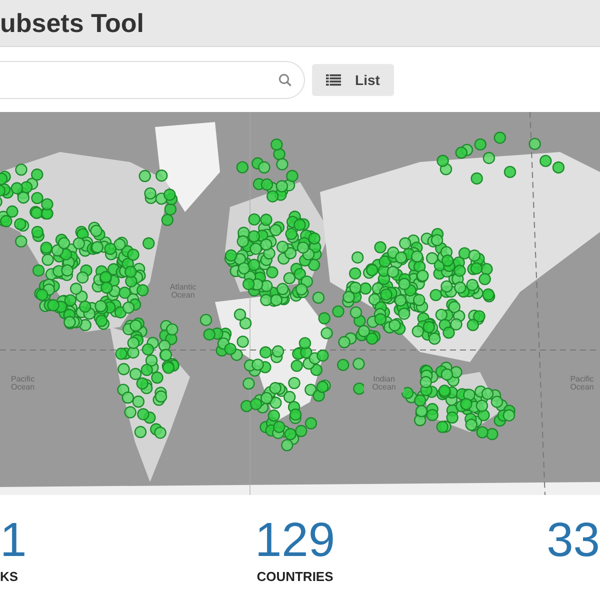 The height and width of the screenshot is (600, 600). Describe the element at coordinates (295, 576) in the screenshot. I see `stat-label: COUNTRIES` at that location.